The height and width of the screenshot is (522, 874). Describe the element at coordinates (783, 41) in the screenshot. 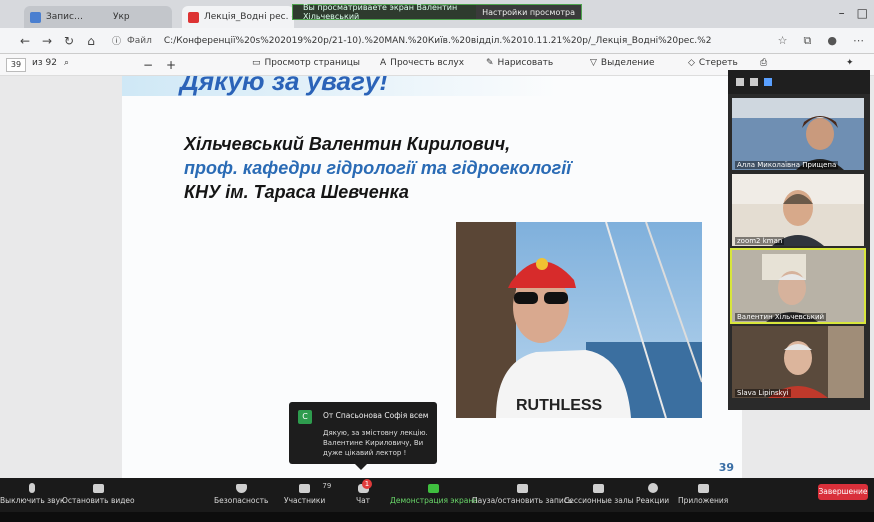

I see `favorite-icon: ☆` at that location.